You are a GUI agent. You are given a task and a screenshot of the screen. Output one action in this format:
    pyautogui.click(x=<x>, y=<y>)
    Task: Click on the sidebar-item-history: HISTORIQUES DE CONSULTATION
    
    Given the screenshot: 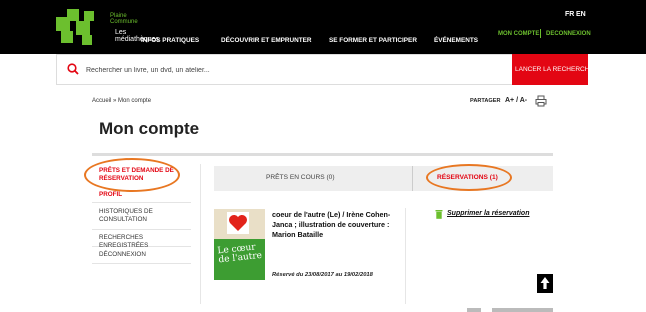 What is the action you would take?
    pyautogui.click(x=141, y=219)
    